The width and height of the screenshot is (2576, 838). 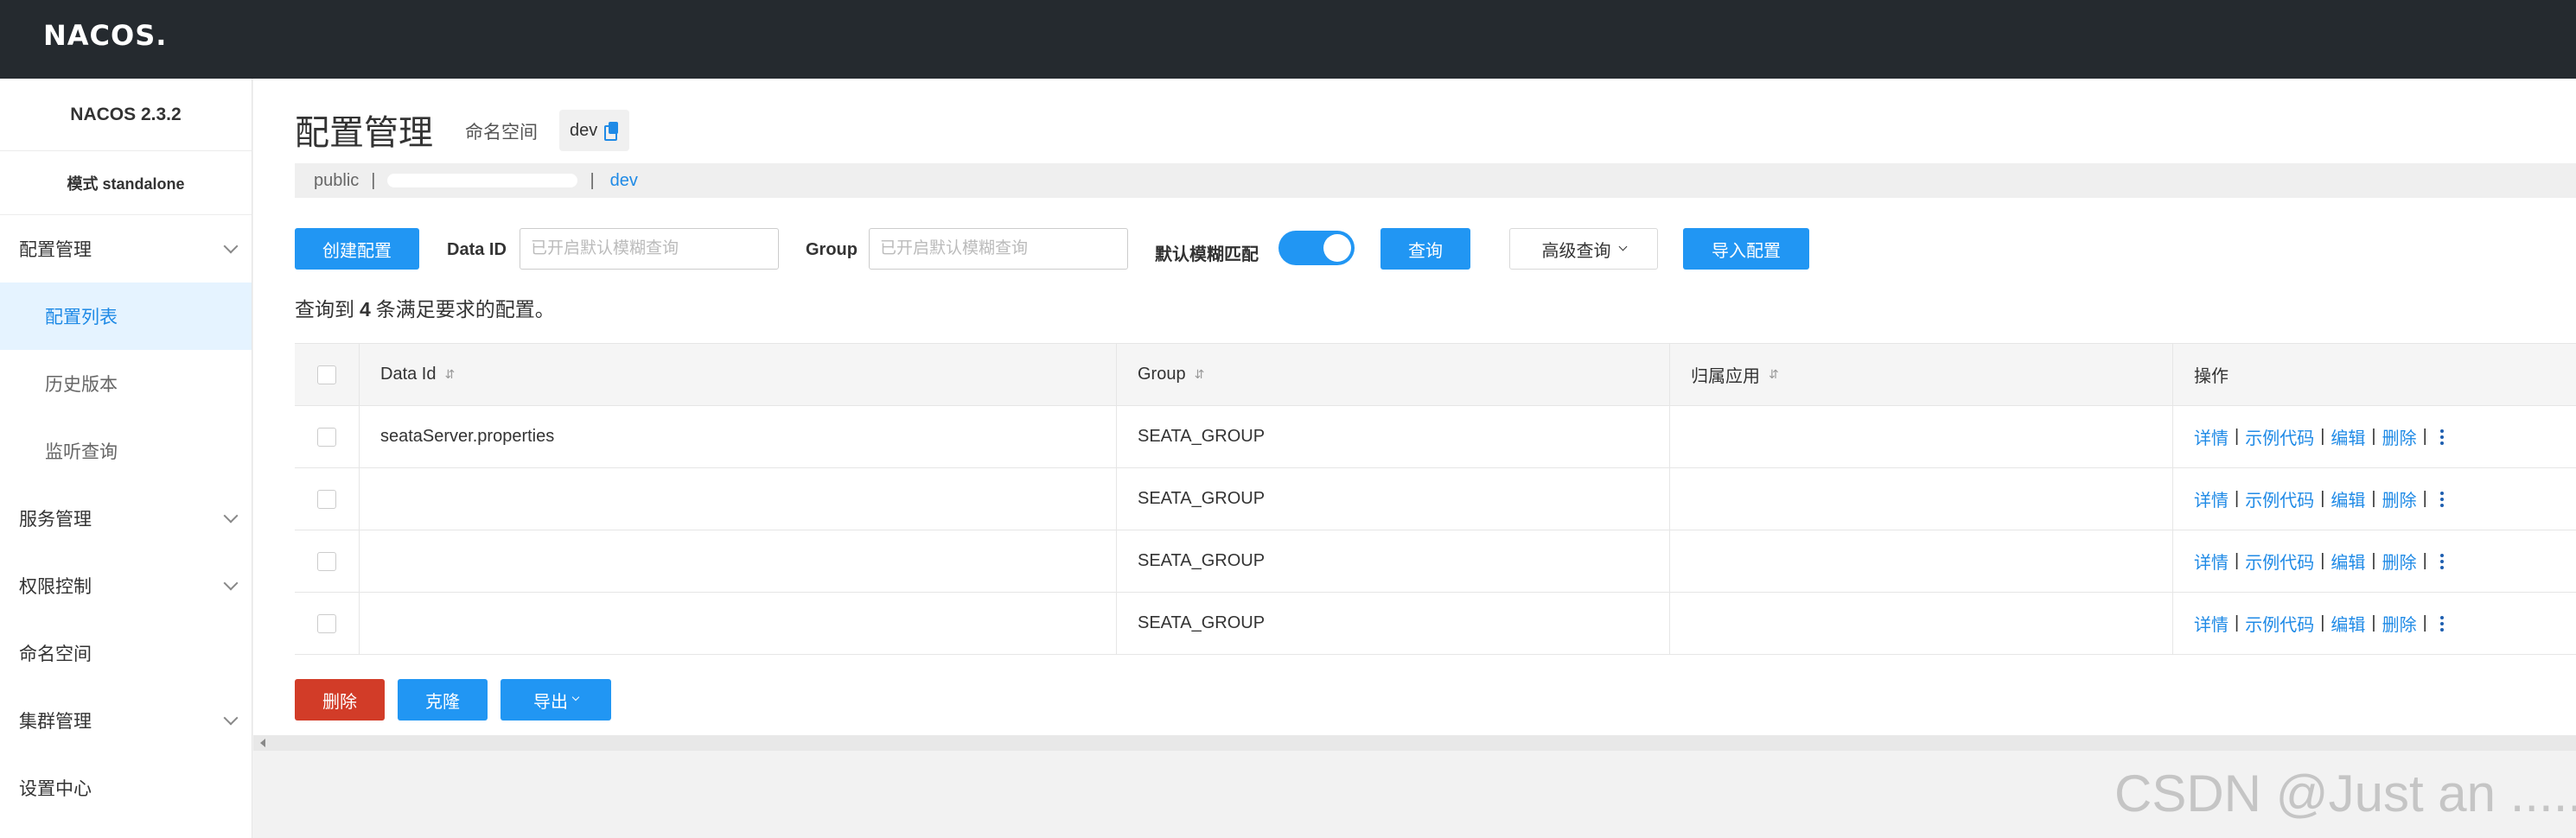 I want to click on header-group: Group ⇵, so click(x=1393, y=374).